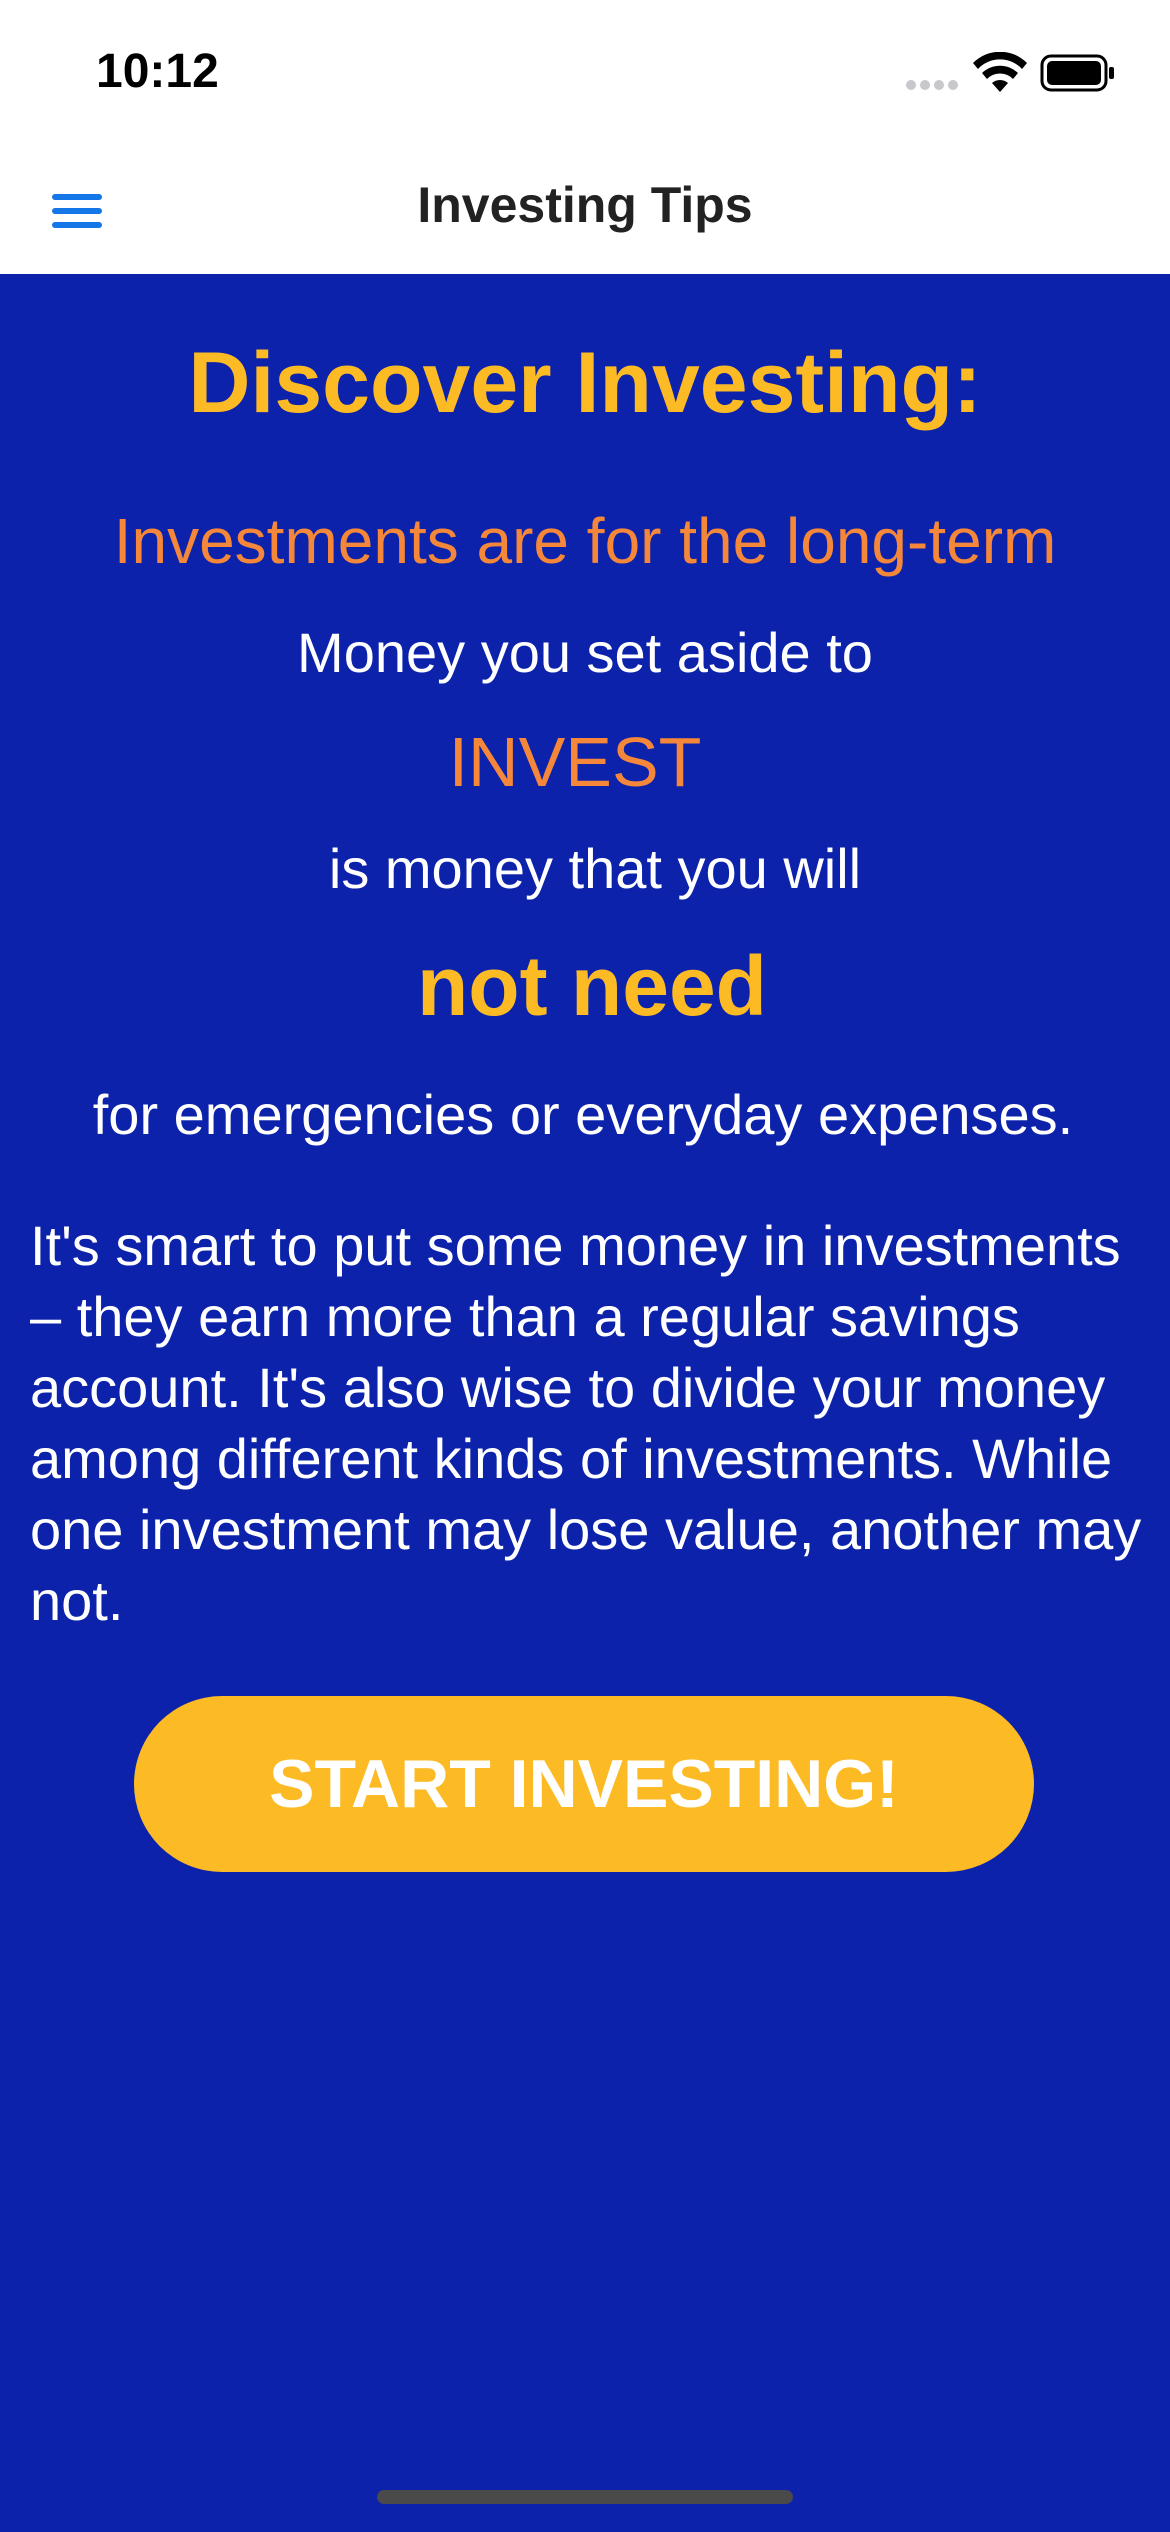  I want to click on invest-word: INVEST, so click(575, 762).